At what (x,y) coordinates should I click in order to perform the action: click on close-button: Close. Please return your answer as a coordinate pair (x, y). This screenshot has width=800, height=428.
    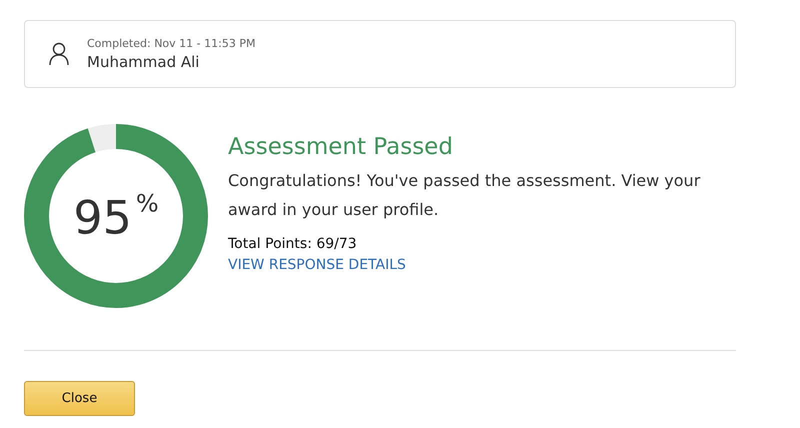
    Looking at the image, I should click on (79, 398).